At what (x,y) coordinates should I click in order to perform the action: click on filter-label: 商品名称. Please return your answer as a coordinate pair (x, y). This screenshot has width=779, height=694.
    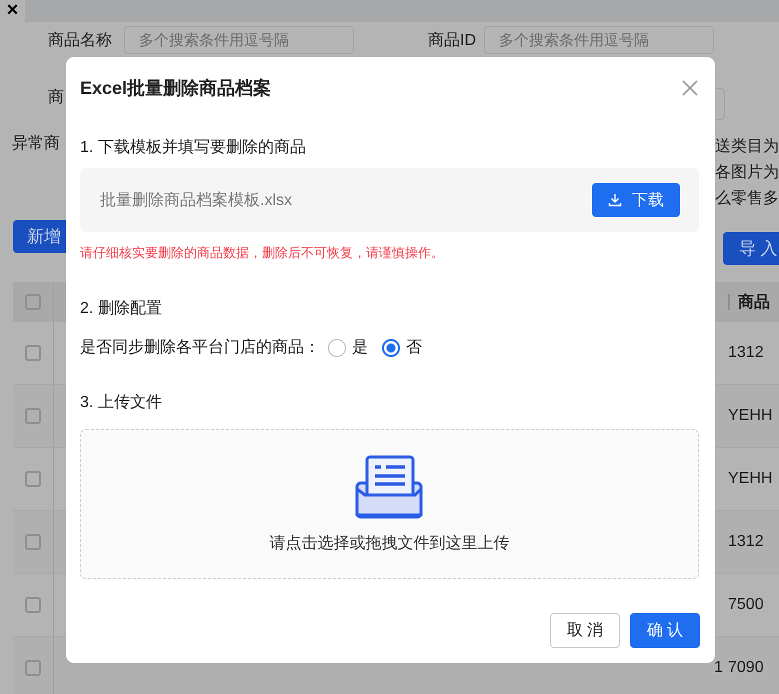
    Looking at the image, I should click on (80, 40).